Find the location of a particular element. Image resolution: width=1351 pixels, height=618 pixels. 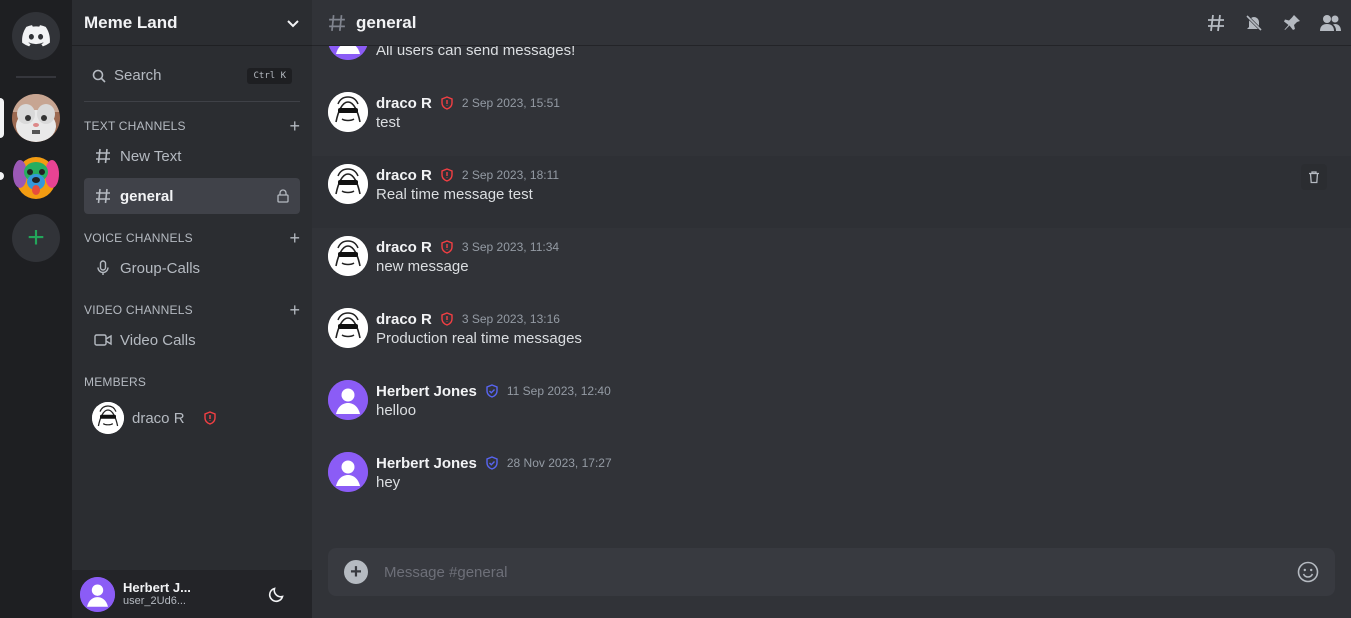

message-body: draco R 3 Sep 2023, 11:34 new message is located at coordinates (467, 256).